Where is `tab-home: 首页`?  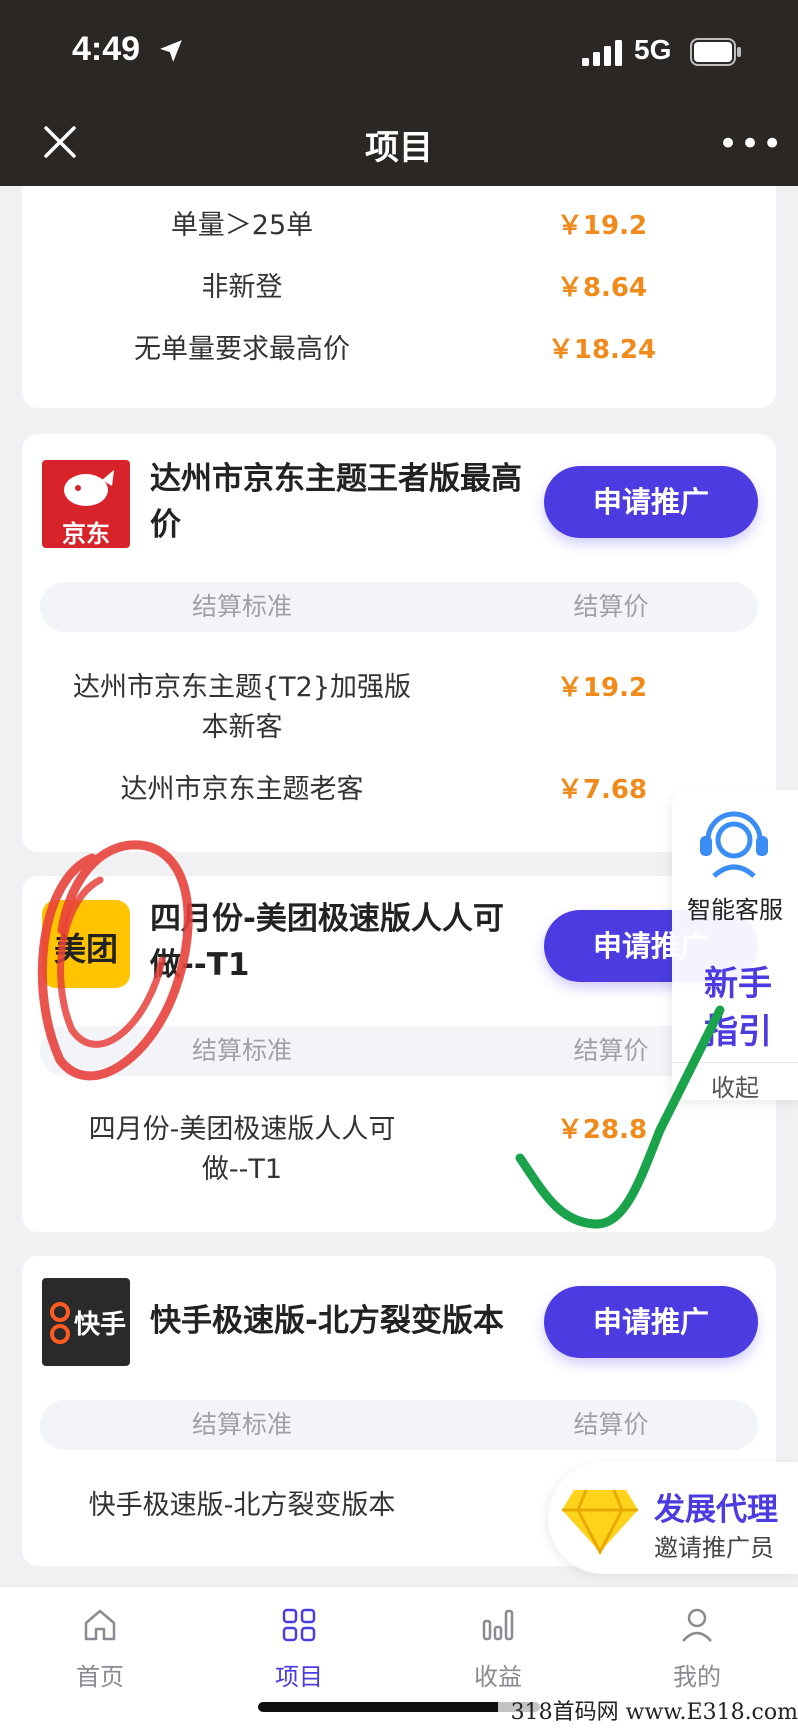 tab-home: 首页 is located at coordinates (100, 1655).